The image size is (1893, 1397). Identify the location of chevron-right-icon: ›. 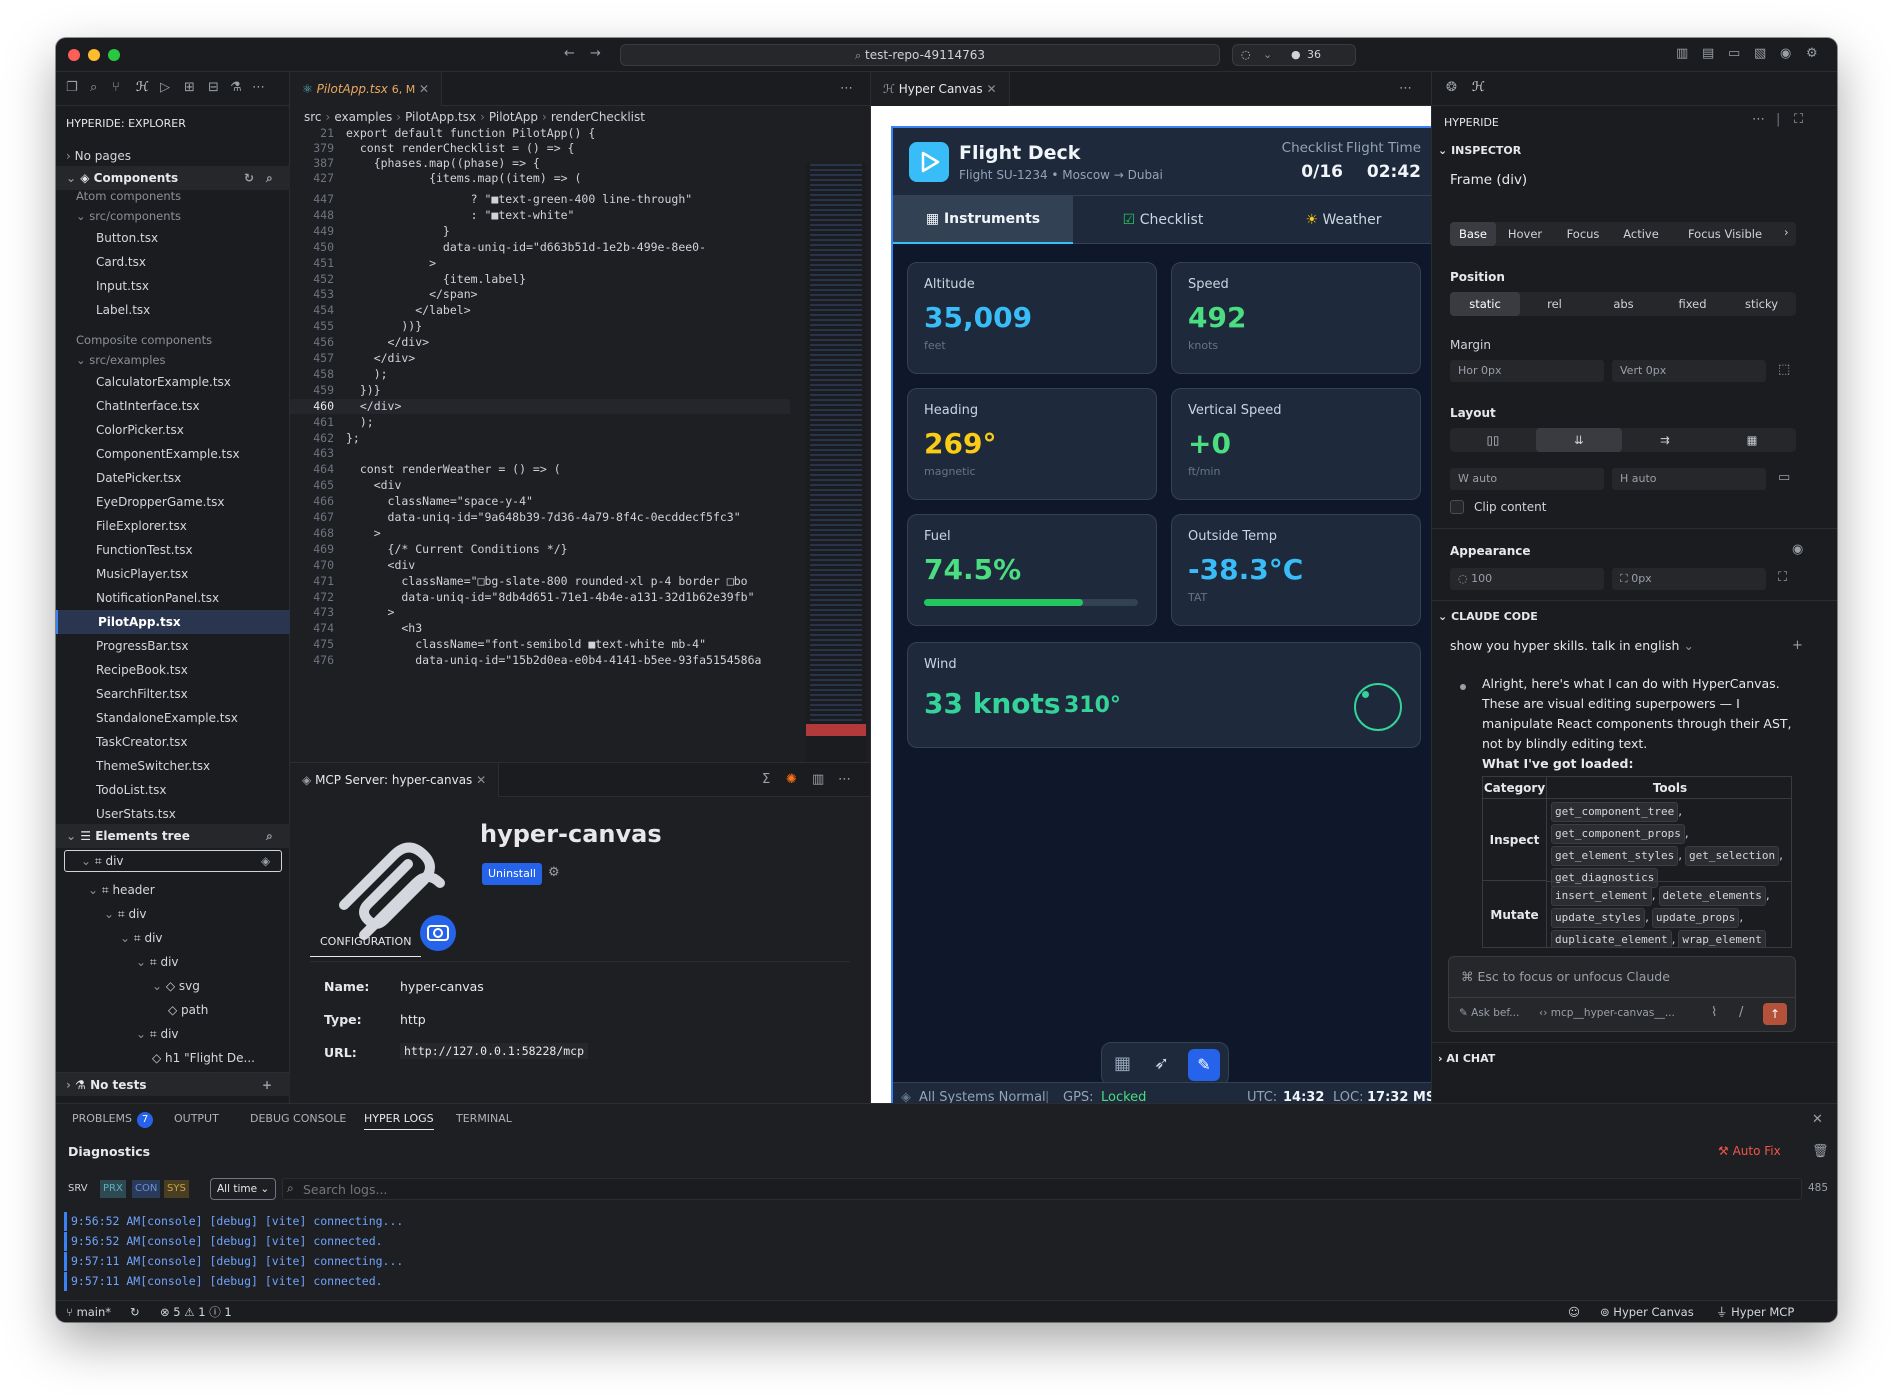
(1786, 232).